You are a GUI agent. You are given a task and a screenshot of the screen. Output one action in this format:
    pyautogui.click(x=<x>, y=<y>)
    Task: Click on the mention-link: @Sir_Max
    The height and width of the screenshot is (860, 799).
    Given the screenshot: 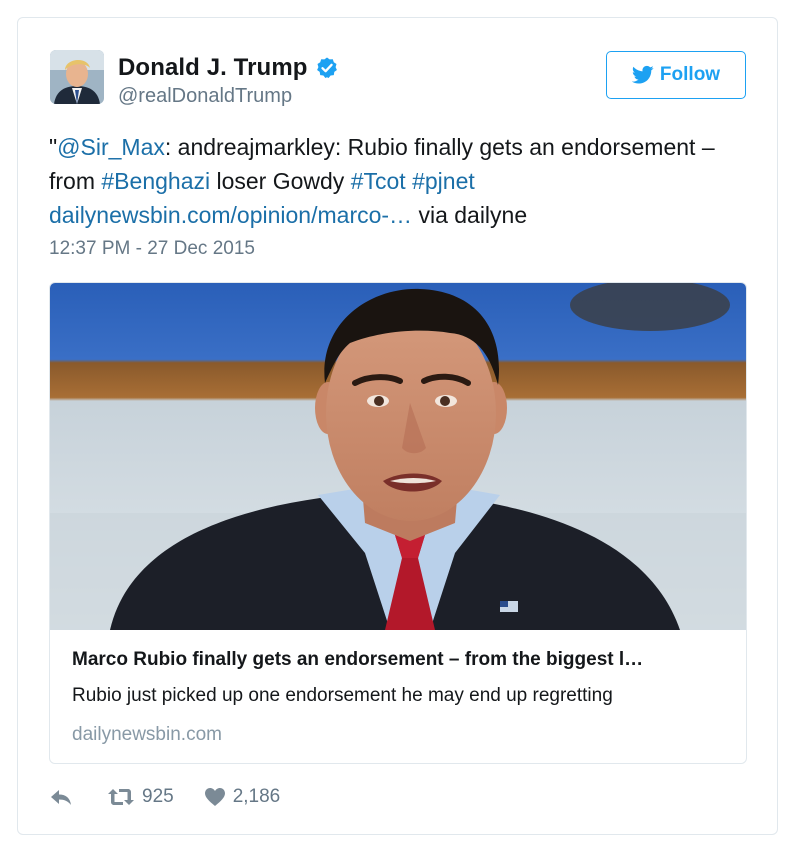 What is the action you would take?
    pyautogui.click(x=111, y=147)
    